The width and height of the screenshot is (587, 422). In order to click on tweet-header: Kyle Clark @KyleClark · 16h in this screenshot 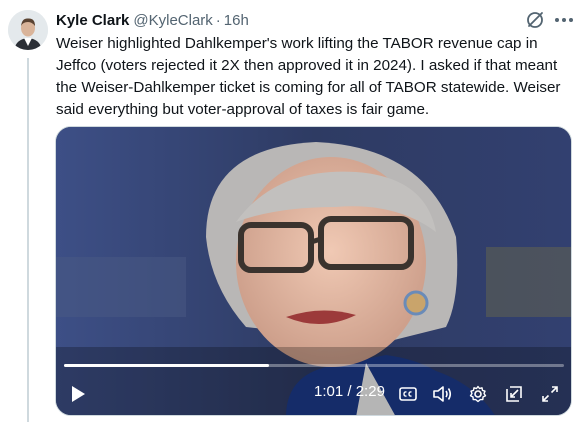, I will do `click(152, 20)`.